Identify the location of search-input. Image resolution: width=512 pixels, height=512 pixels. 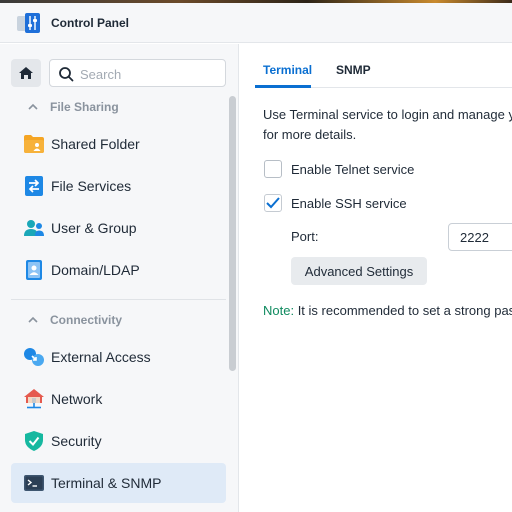
(150, 74).